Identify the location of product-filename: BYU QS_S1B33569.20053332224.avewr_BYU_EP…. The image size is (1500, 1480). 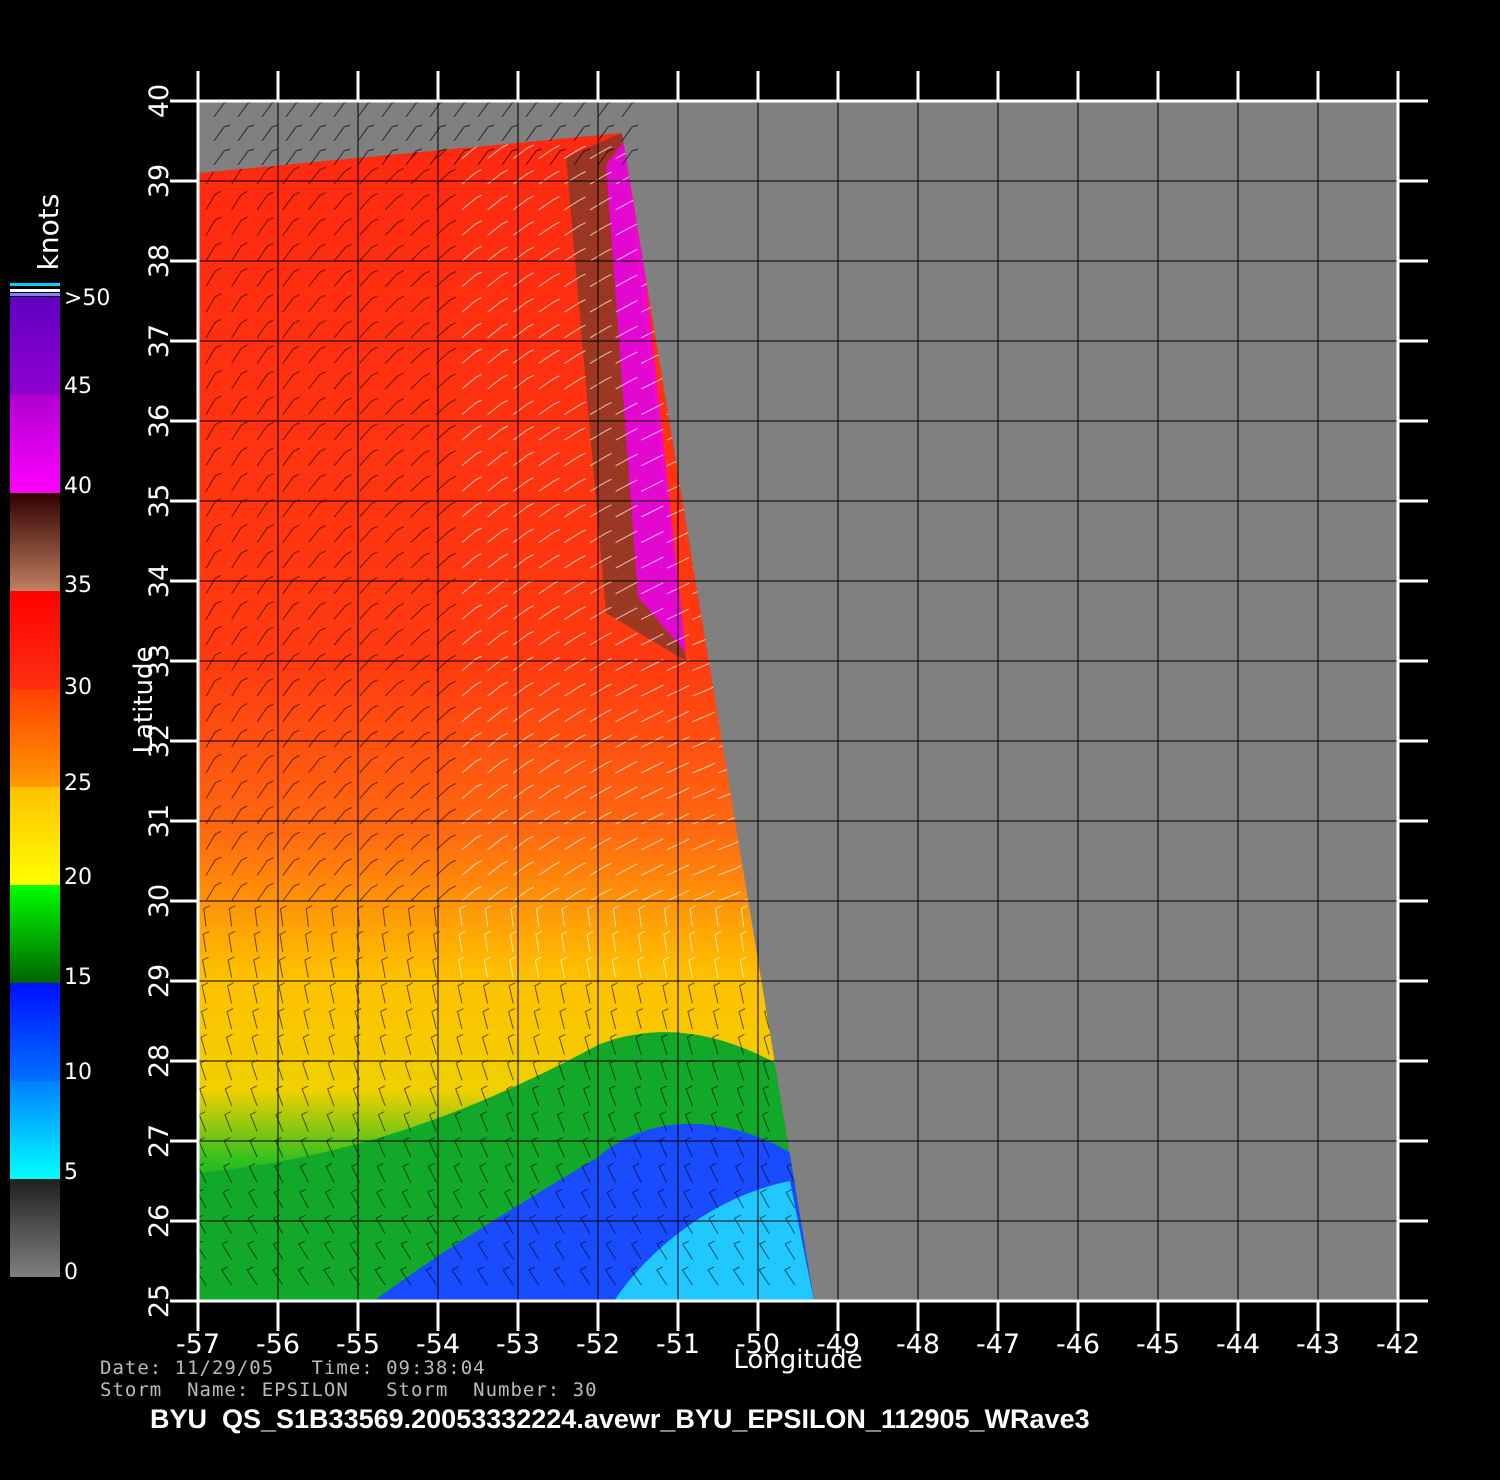
(620, 1419).